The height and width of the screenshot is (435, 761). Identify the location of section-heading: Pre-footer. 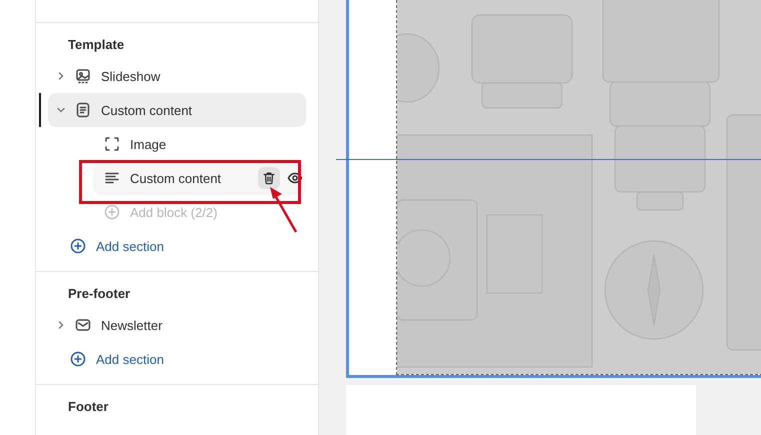
(99, 294).